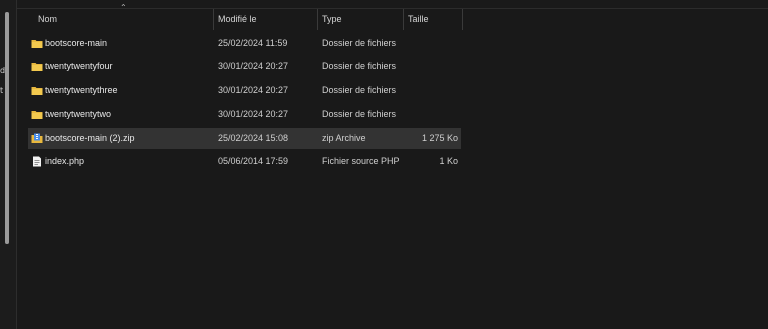 Image resolution: width=768 pixels, height=329 pixels. Describe the element at coordinates (79, 66) in the screenshot. I see `file-name: twentytwentyfour` at that location.